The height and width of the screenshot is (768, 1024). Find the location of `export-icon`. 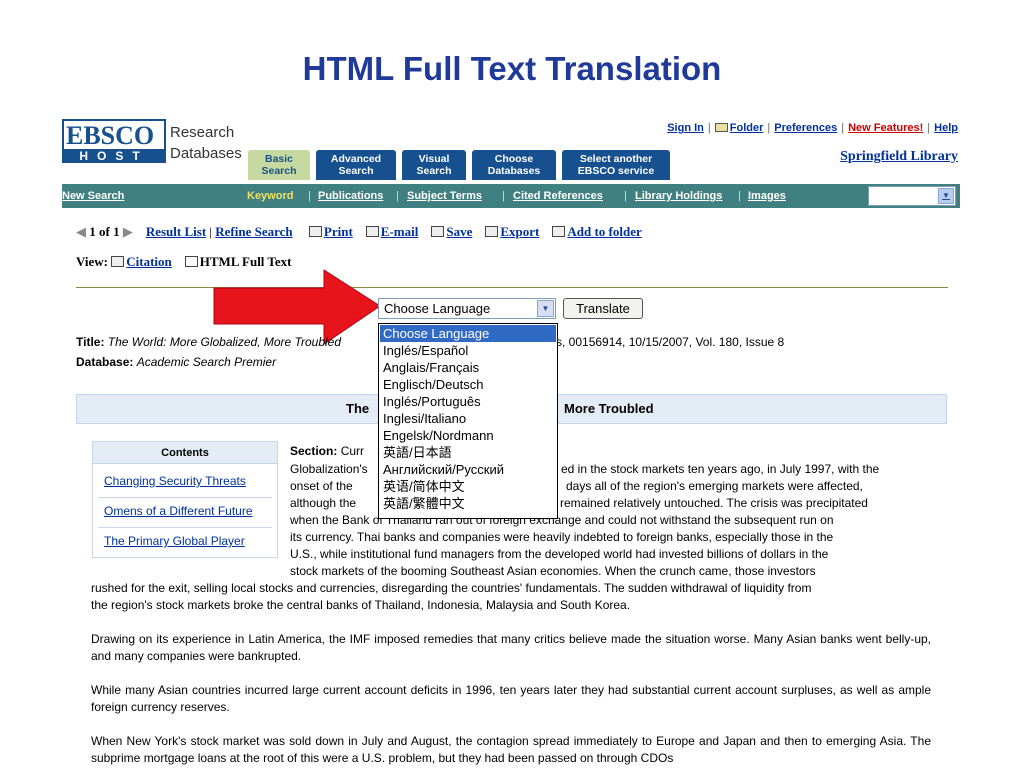

export-icon is located at coordinates (492, 231).